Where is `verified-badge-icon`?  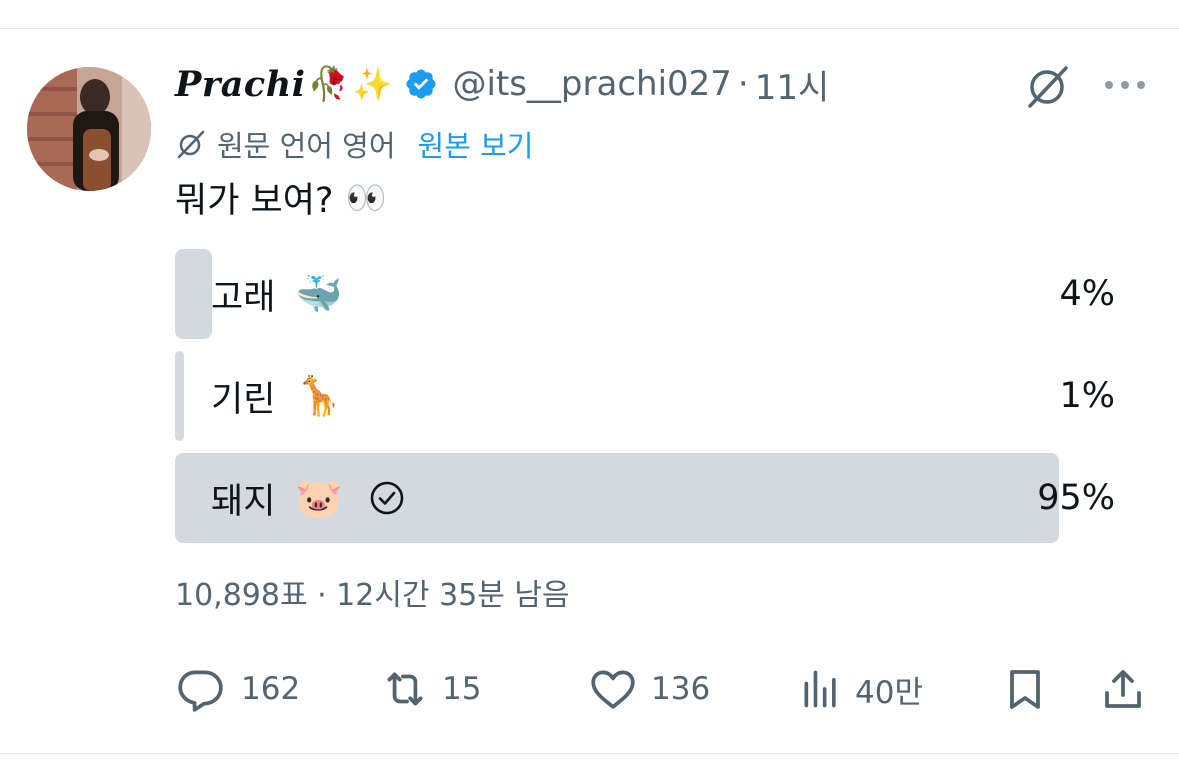 verified-badge-icon is located at coordinates (421, 84).